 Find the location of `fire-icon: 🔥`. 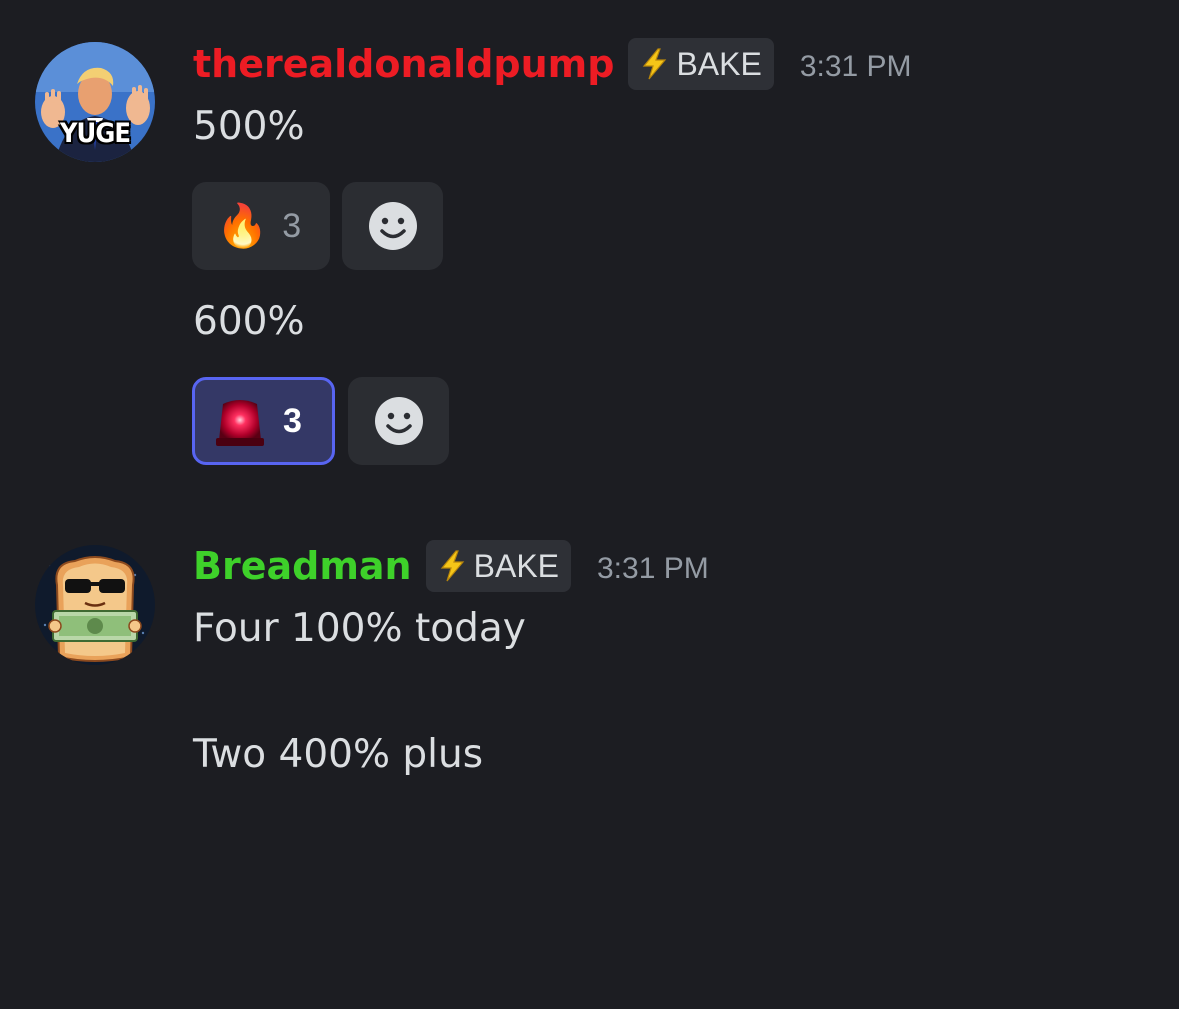

fire-icon: 🔥 is located at coordinates (242, 225).